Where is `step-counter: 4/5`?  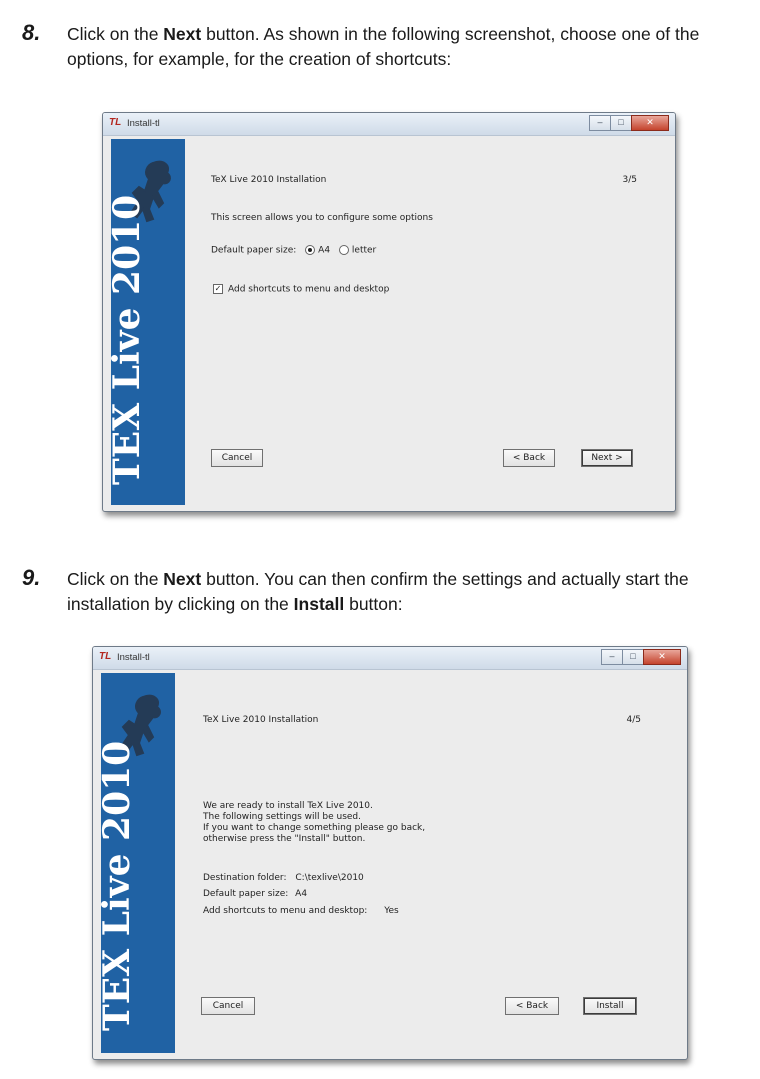 step-counter: 4/5 is located at coordinates (633, 720).